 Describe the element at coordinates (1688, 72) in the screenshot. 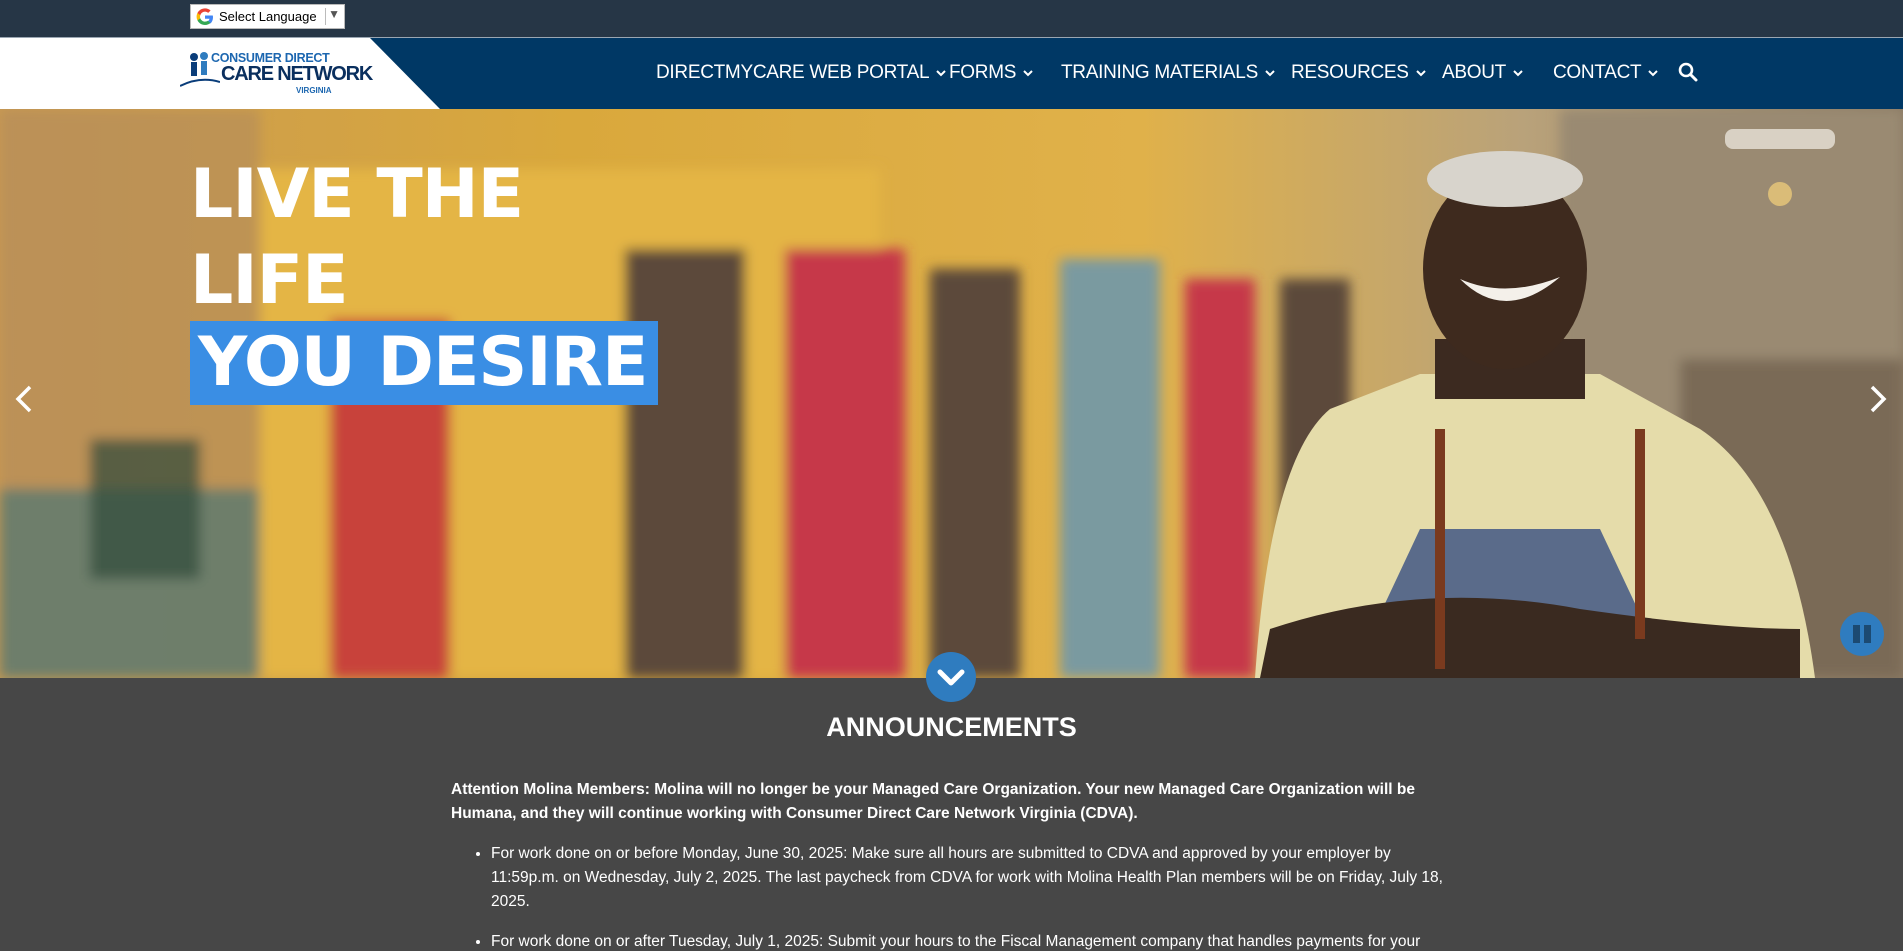

I see `search-icon` at that location.